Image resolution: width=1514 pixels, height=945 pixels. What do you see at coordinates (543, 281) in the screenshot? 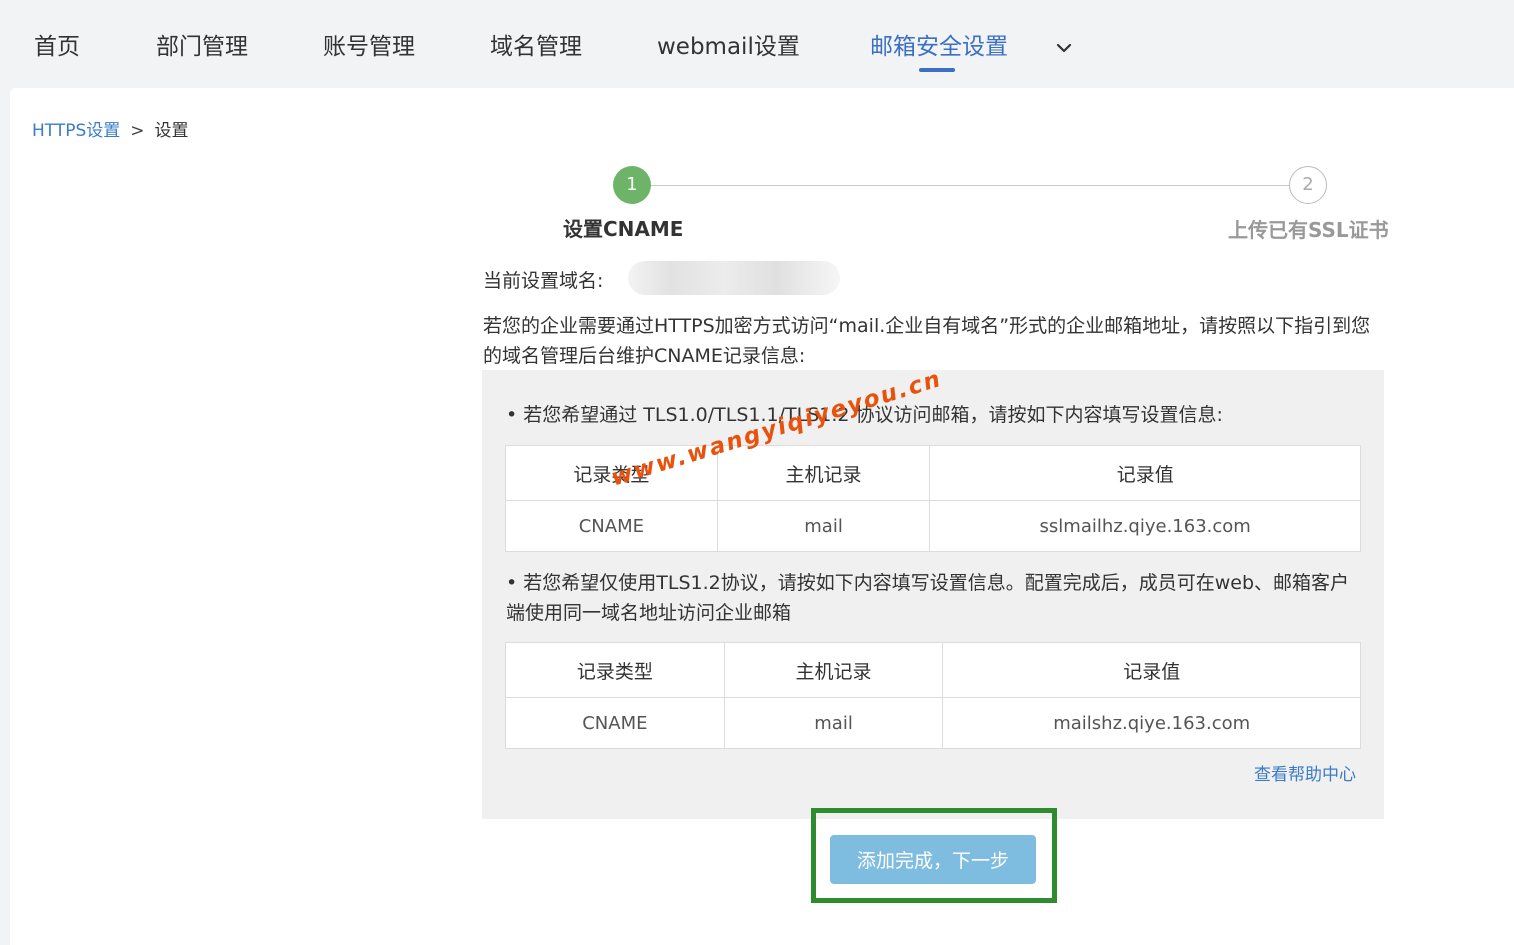
I see `current-domain-label: 当前设置域名:` at bounding box center [543, 281].